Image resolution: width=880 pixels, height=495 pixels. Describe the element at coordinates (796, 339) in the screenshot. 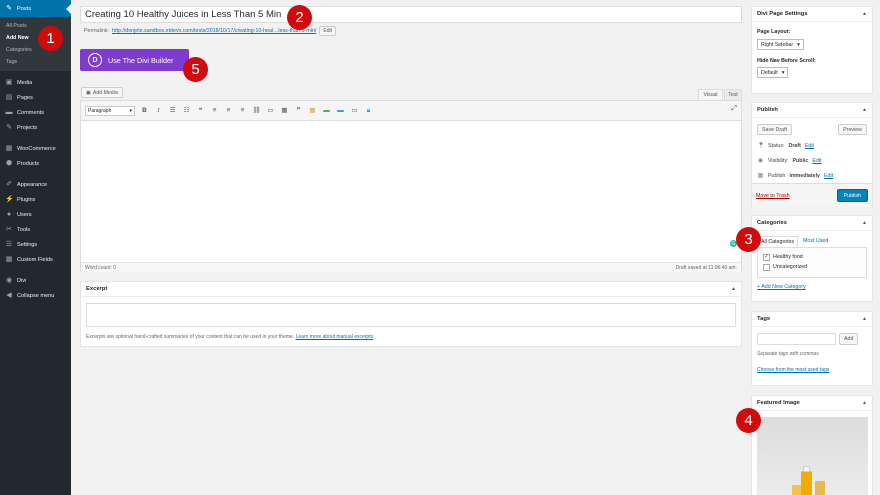

I see `tag-input` at that location.